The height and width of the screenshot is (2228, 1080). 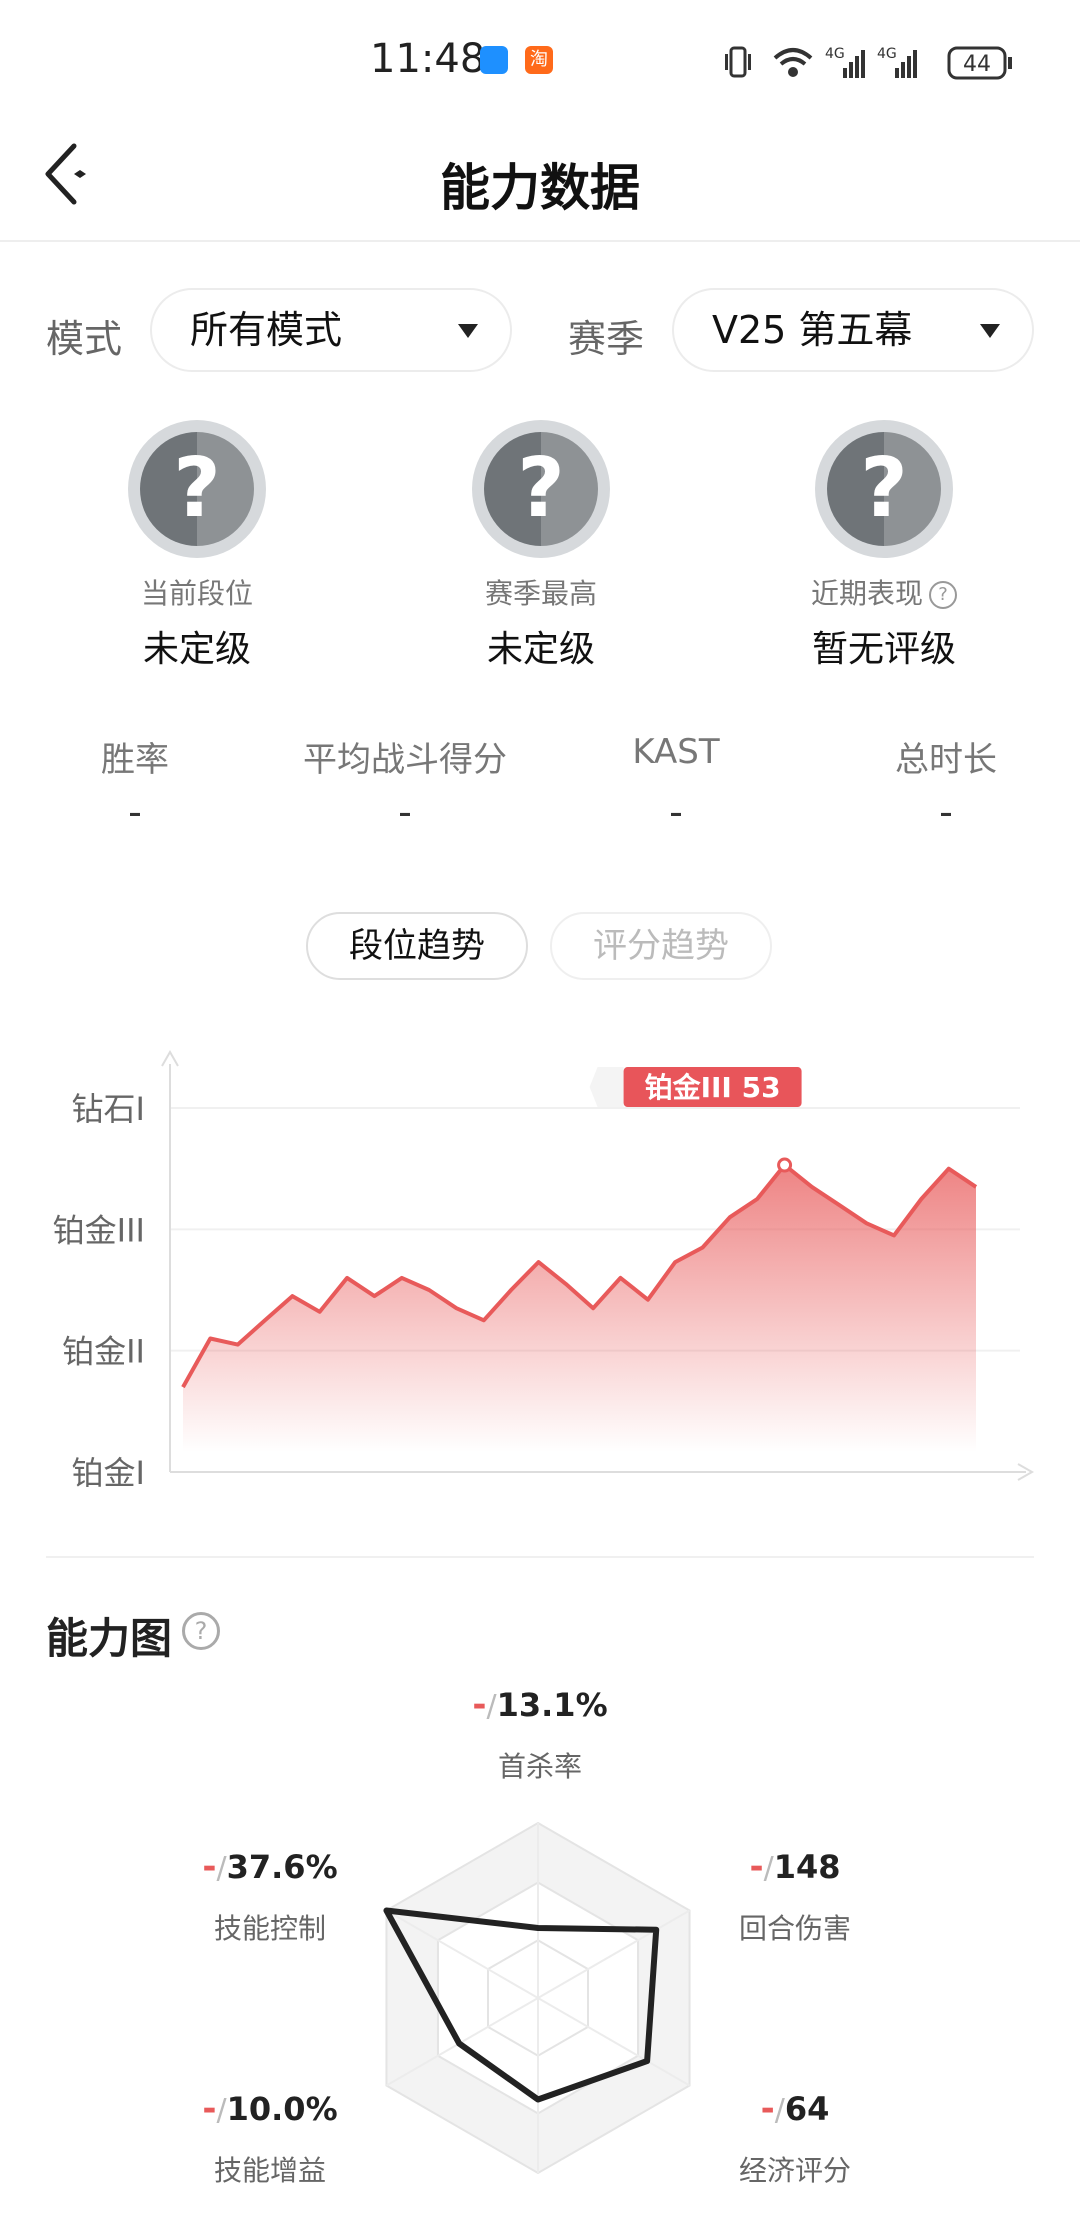 What do you see at coordinates (552, 1705) in the screenshot?
I see `value-number: 13.1%` at bounding box center [552, 1705].